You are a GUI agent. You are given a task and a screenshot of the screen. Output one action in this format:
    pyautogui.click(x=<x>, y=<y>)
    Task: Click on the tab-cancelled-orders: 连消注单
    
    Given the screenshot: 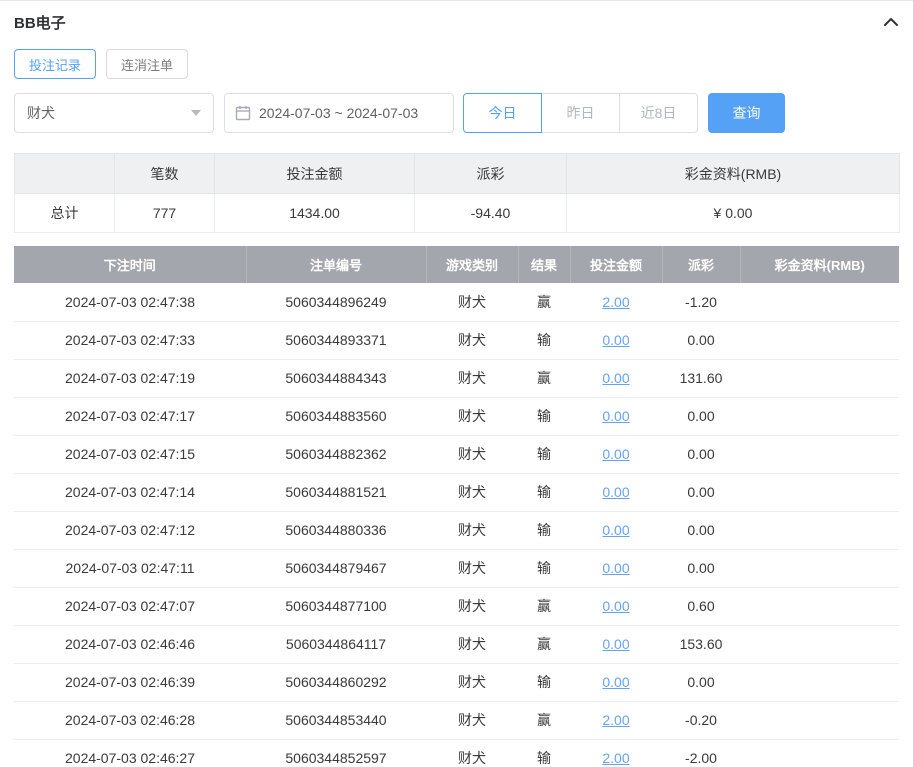 What is the action you would take?
    pyautogui.click(x=147, y=64)
    